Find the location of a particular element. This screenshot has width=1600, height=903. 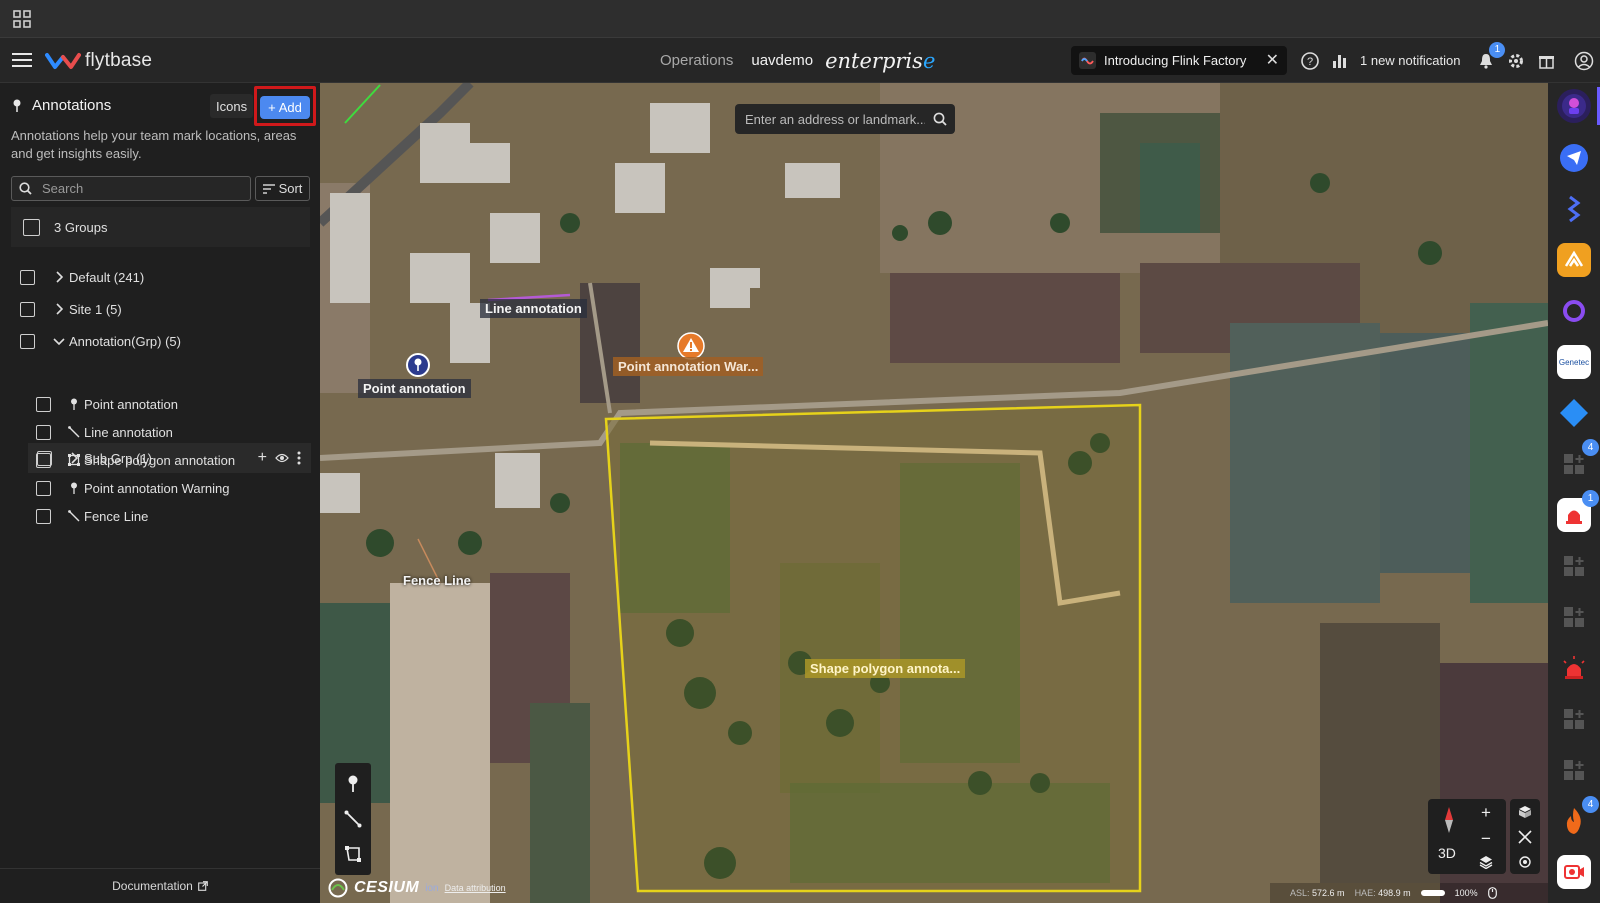

search-input is located at coordinates (137, 188).